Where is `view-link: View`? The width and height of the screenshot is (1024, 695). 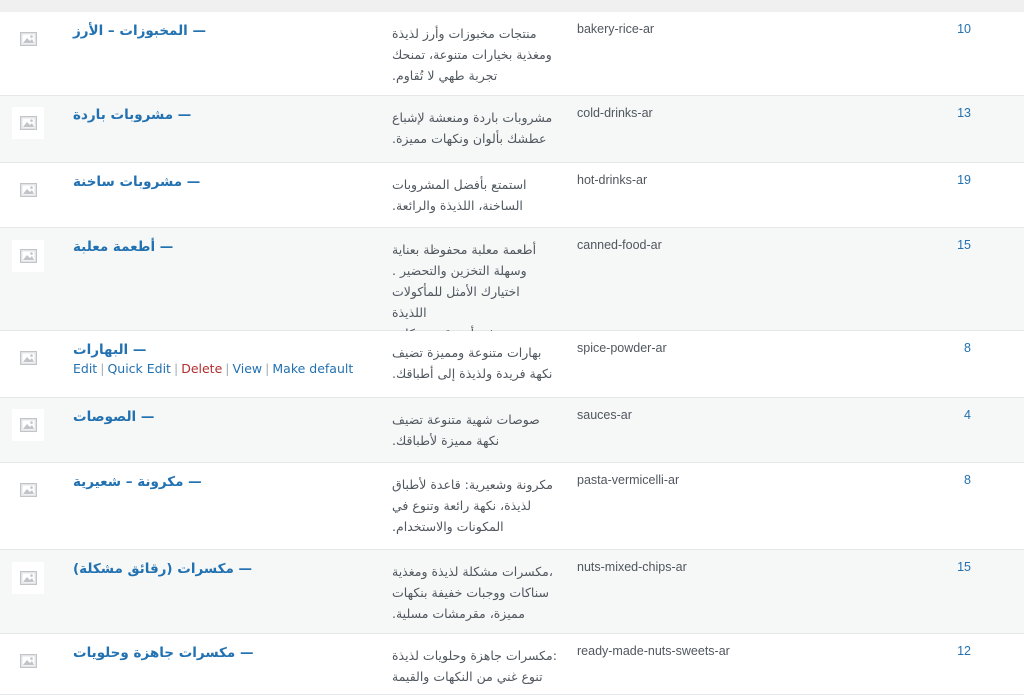 view-link: View is located at coordinates (247, 368).